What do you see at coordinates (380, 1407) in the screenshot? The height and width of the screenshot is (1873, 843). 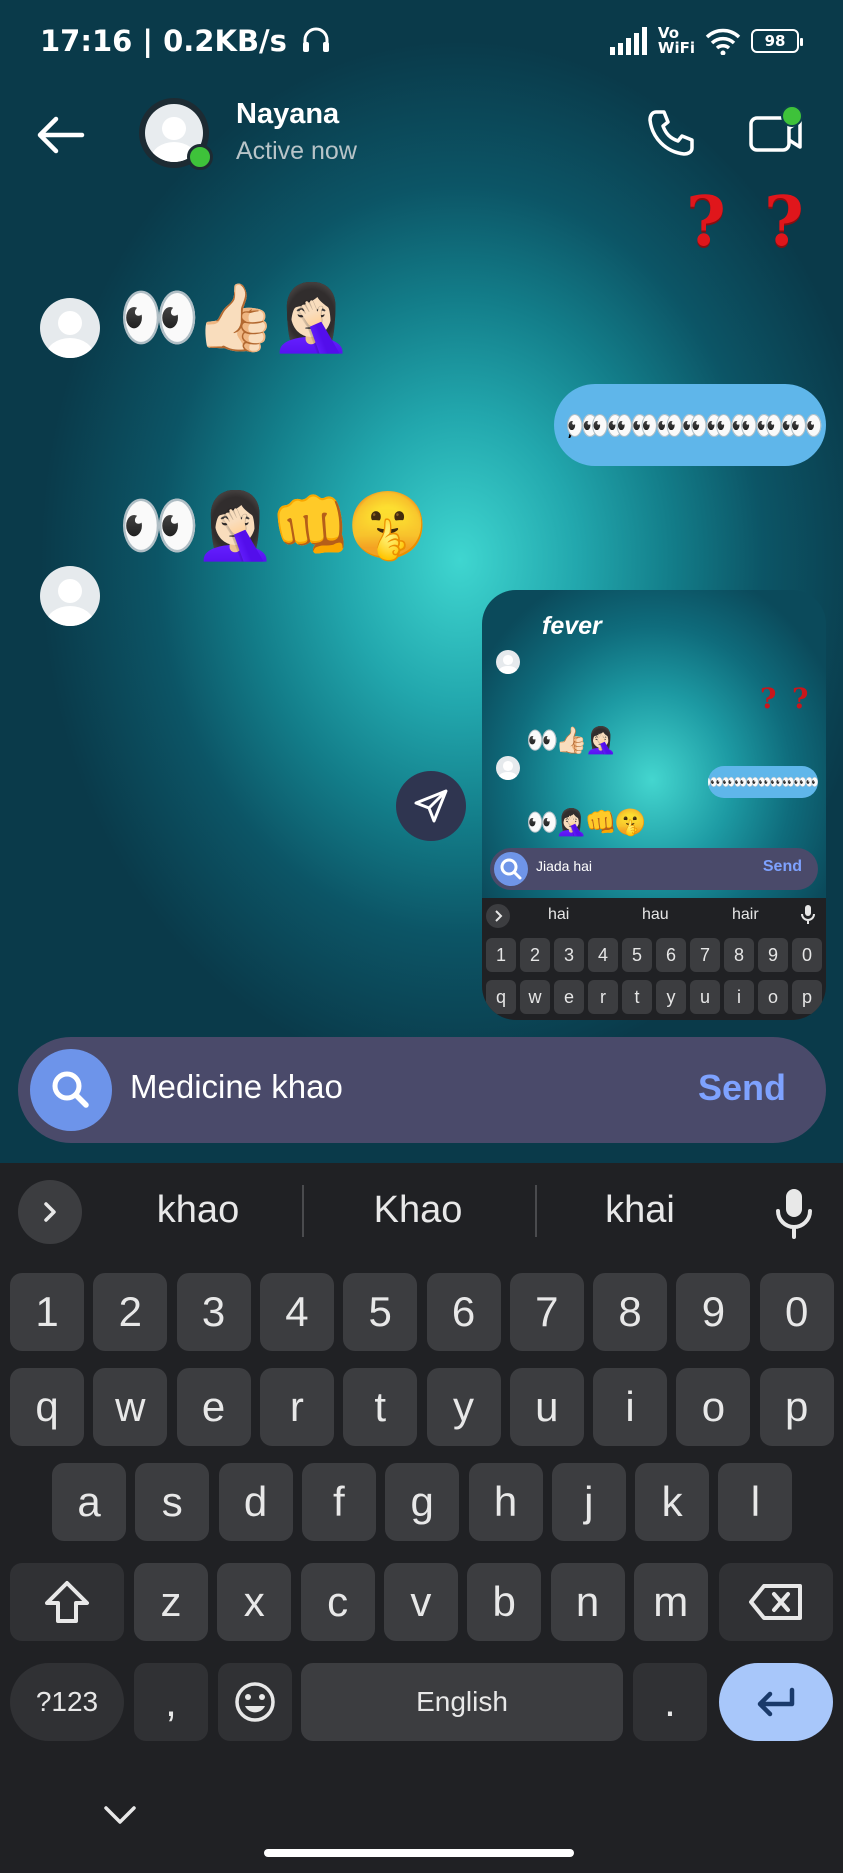 I see `letter-key: t` at bounding box center [380, 1407].